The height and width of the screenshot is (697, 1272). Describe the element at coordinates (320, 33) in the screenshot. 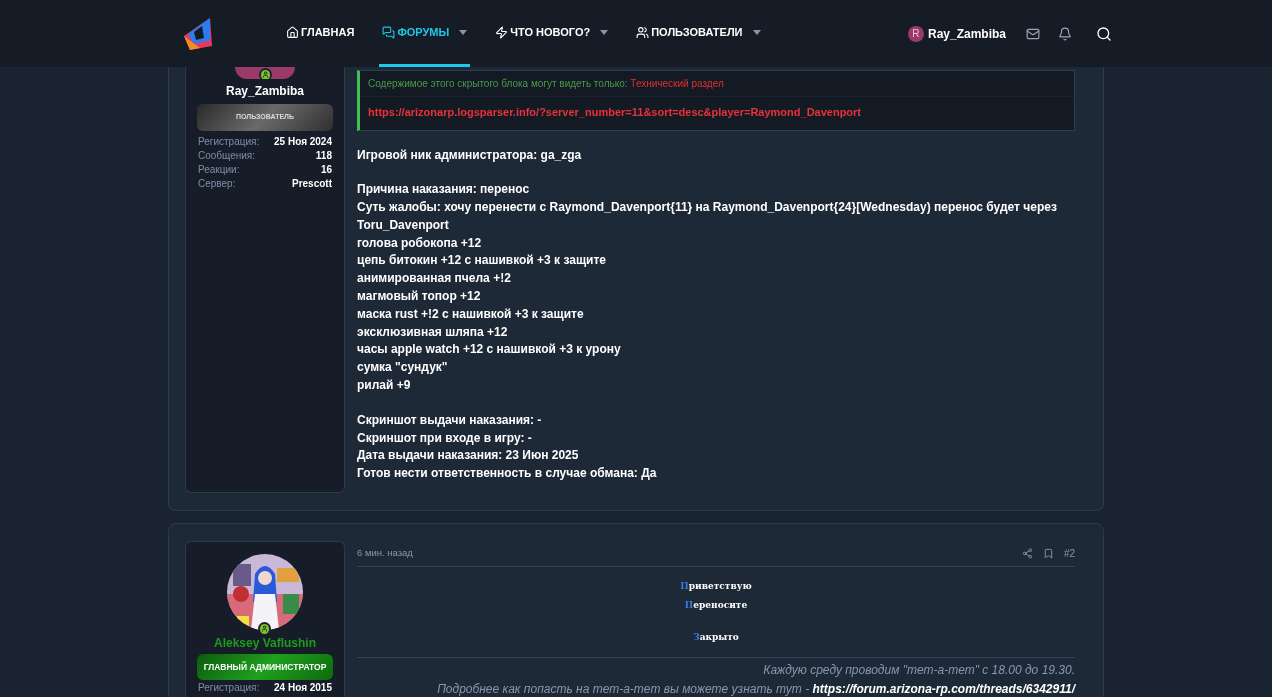

I see `nav-tab: ГЛАВНАЯ` at that location.